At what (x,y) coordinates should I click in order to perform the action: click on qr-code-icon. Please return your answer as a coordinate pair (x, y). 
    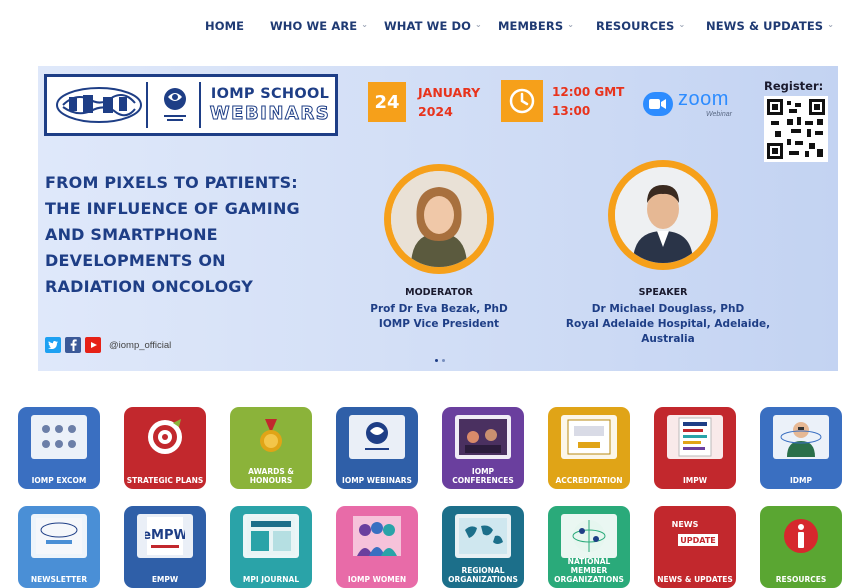
    Looking at the image, I should click on (796, 129).